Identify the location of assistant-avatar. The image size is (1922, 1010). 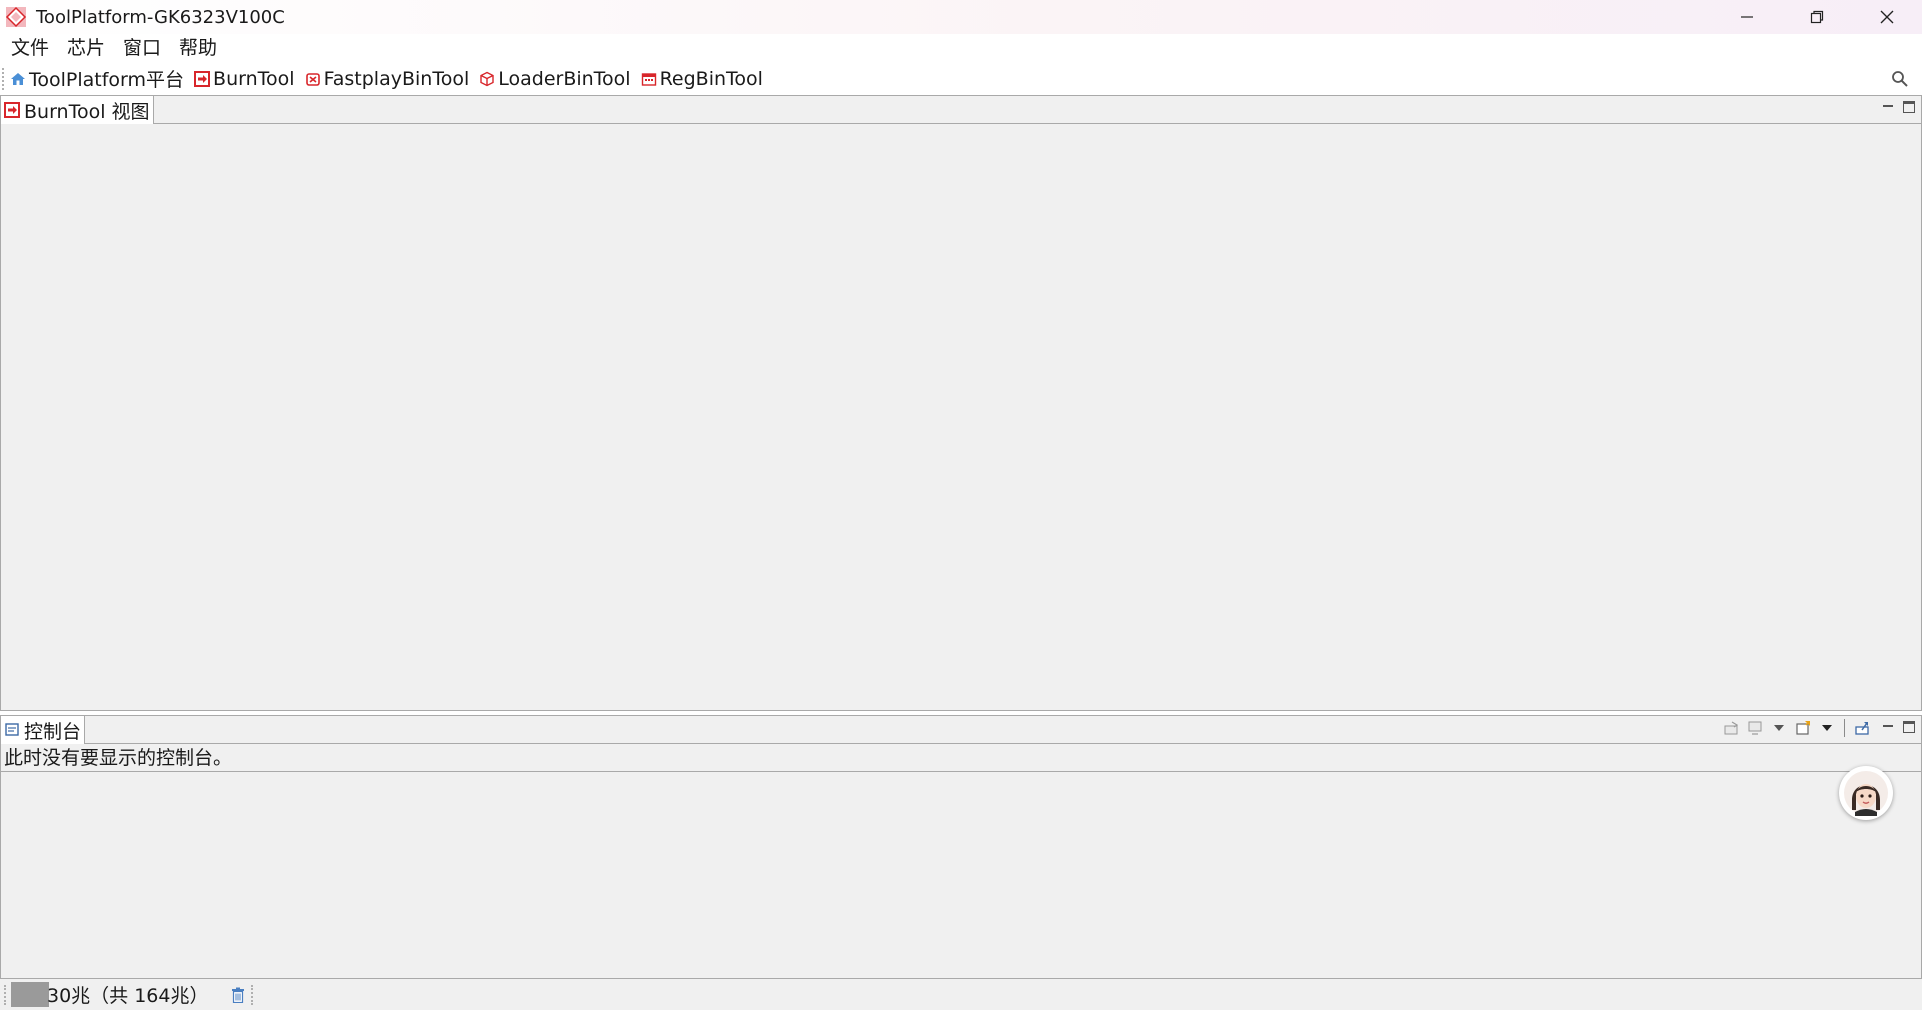
(1866, 793).